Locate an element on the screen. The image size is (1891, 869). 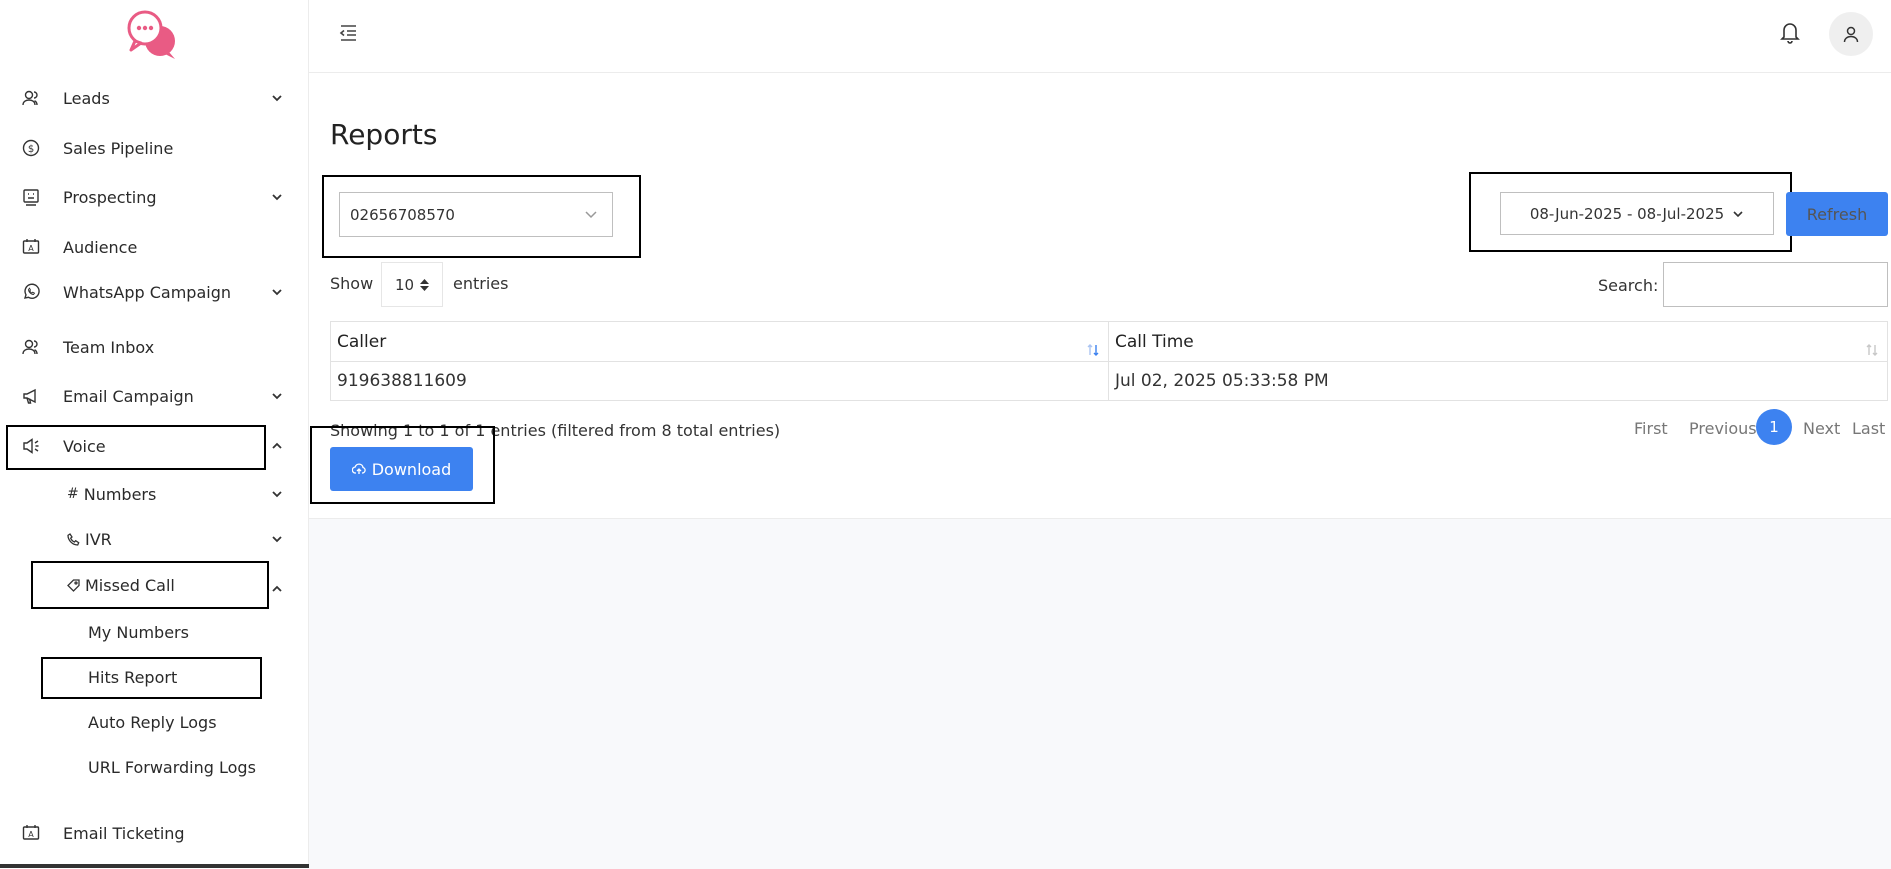
sidebar-subitem-label: My Numbers is located at coordinates (138, 632).